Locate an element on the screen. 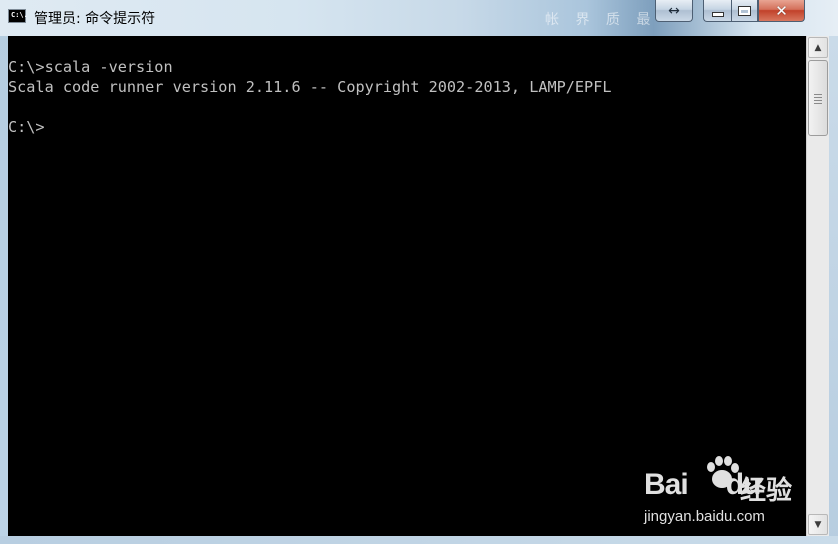 The width and height of the screenshot is (838, 544). scroll-thumb is located at coordinates (818, 98).